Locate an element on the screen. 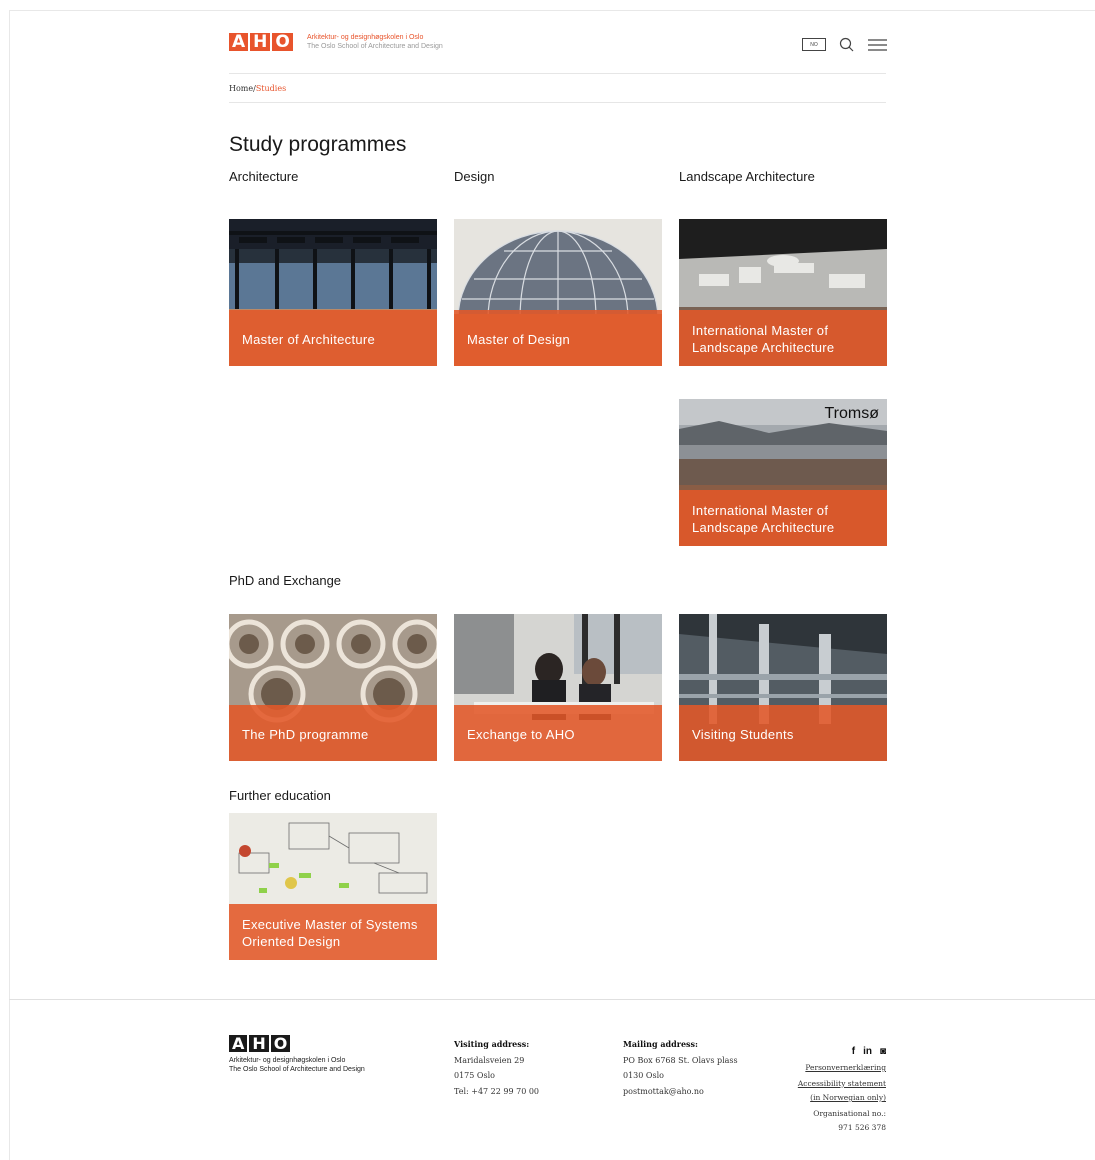 The image size is (1095, 1160). visiting-tel: Tel: +47 22 99 70 00 is located at coordinates (496, 1092).